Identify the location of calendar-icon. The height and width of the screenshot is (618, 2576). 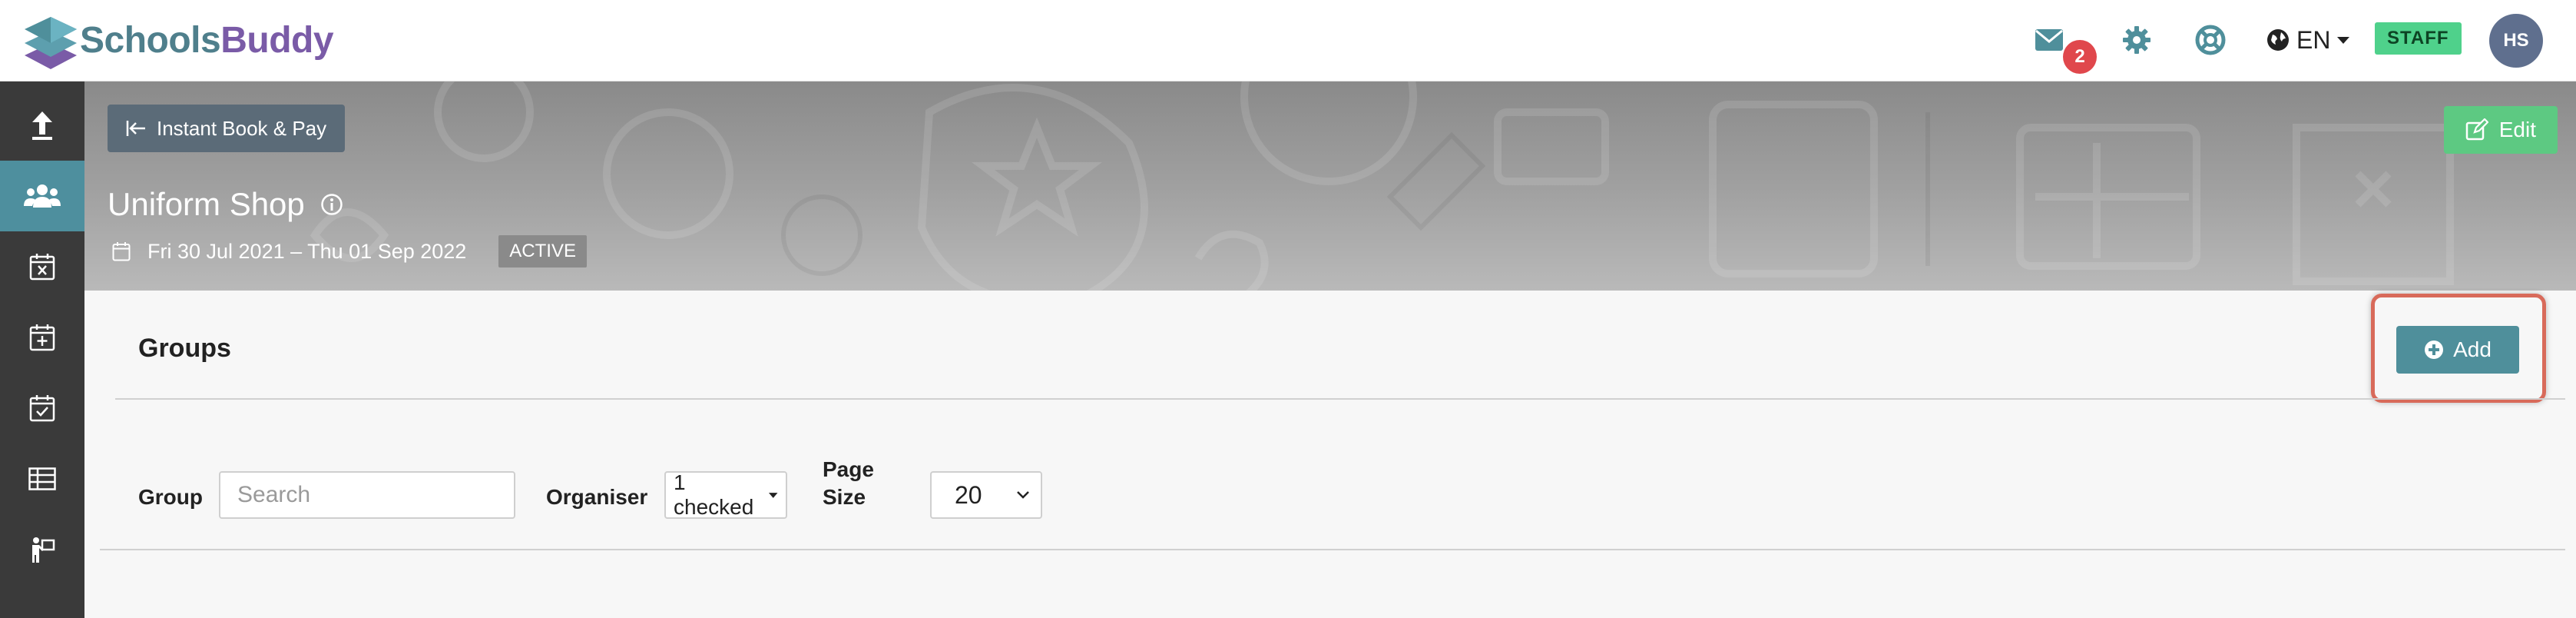
(121, 252).